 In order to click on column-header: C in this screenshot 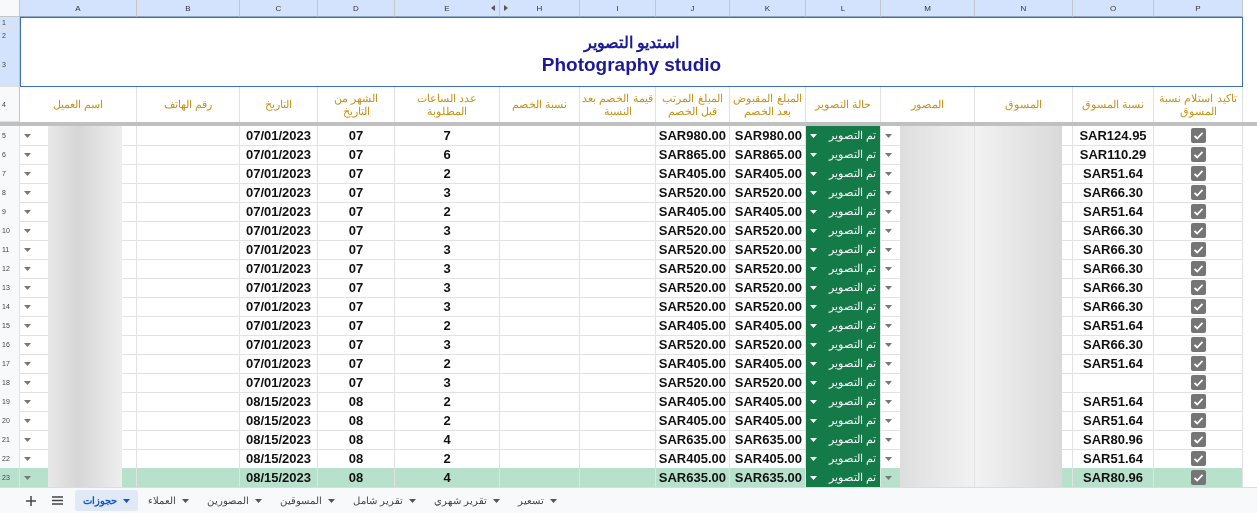, I will do `click(279, 8)`.